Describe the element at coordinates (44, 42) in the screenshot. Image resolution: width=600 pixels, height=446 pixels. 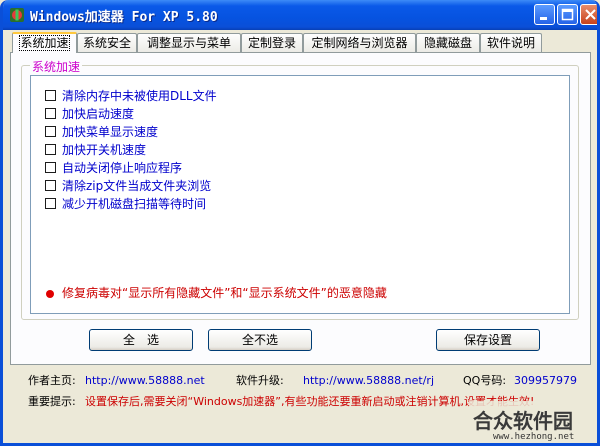
I see `tab-system-speedup: 系统加速` at that location.